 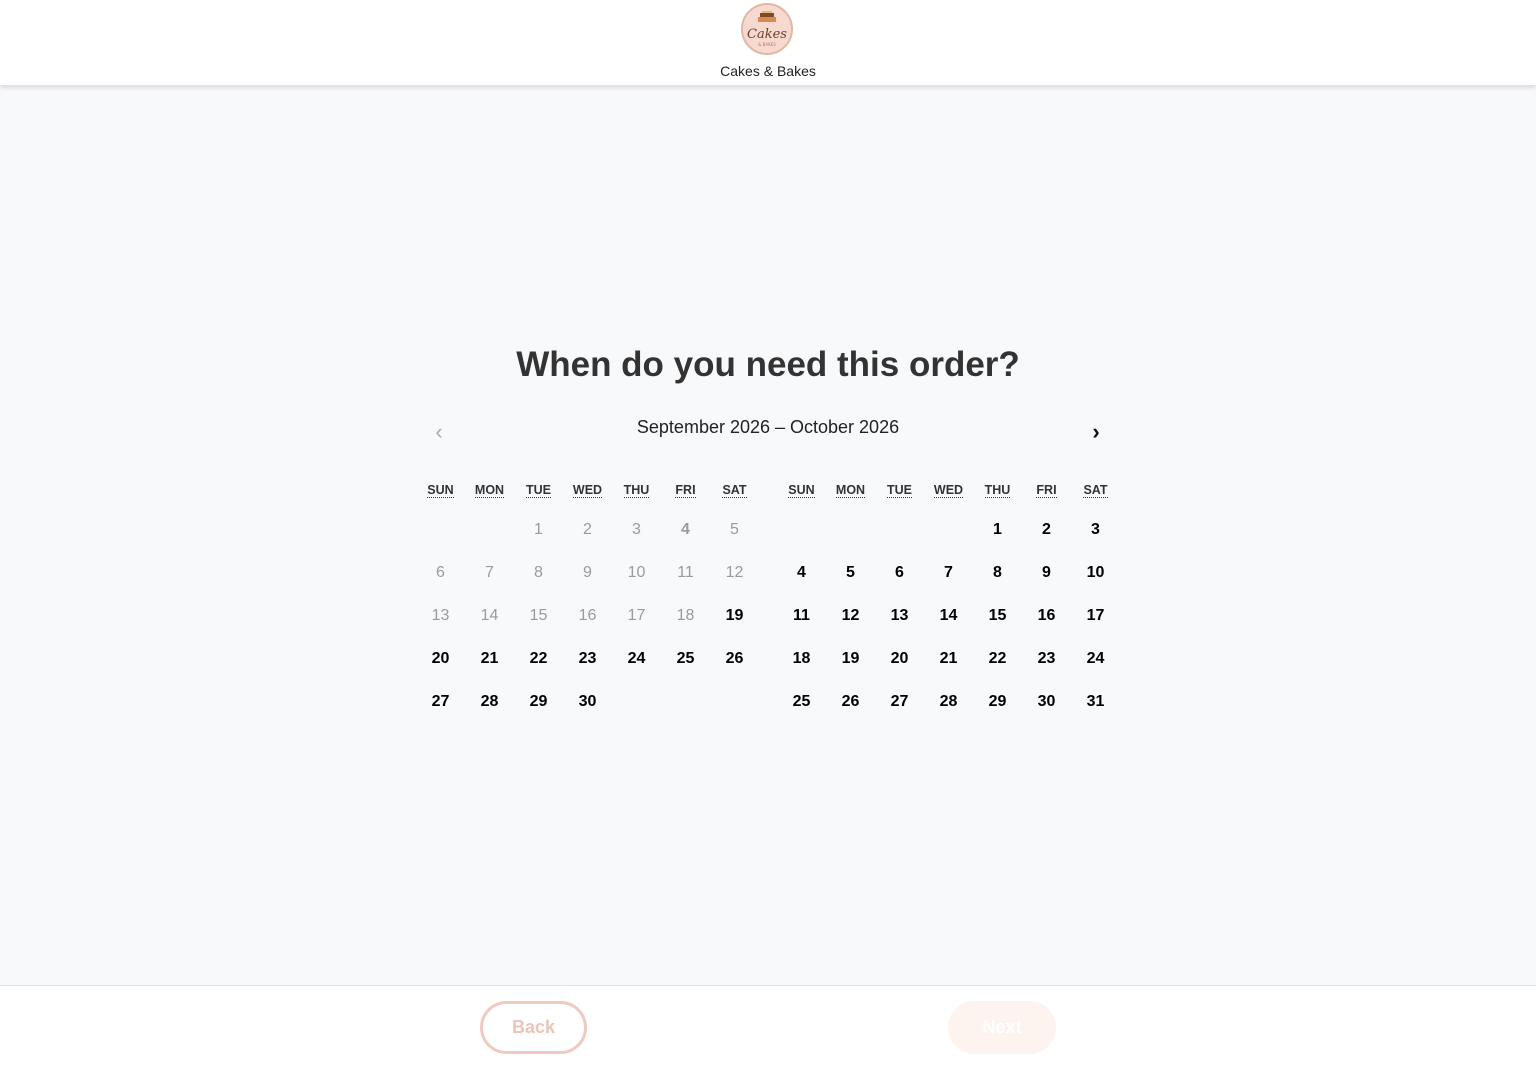 I want to click on weekday-label-text: THU, so click(x=636, y=490).